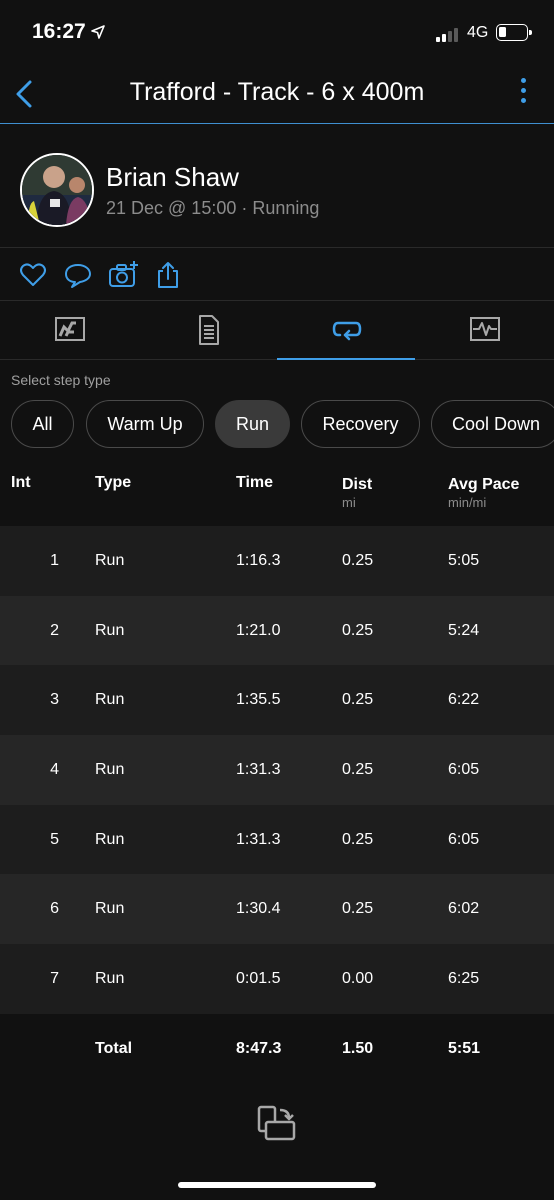 This screenshot has height=1200, width=554. What do you see at coordinates (483, 485) in the screenshot?
I see `col-header-pace: Avg Pace` at bounding box center [483, 485].